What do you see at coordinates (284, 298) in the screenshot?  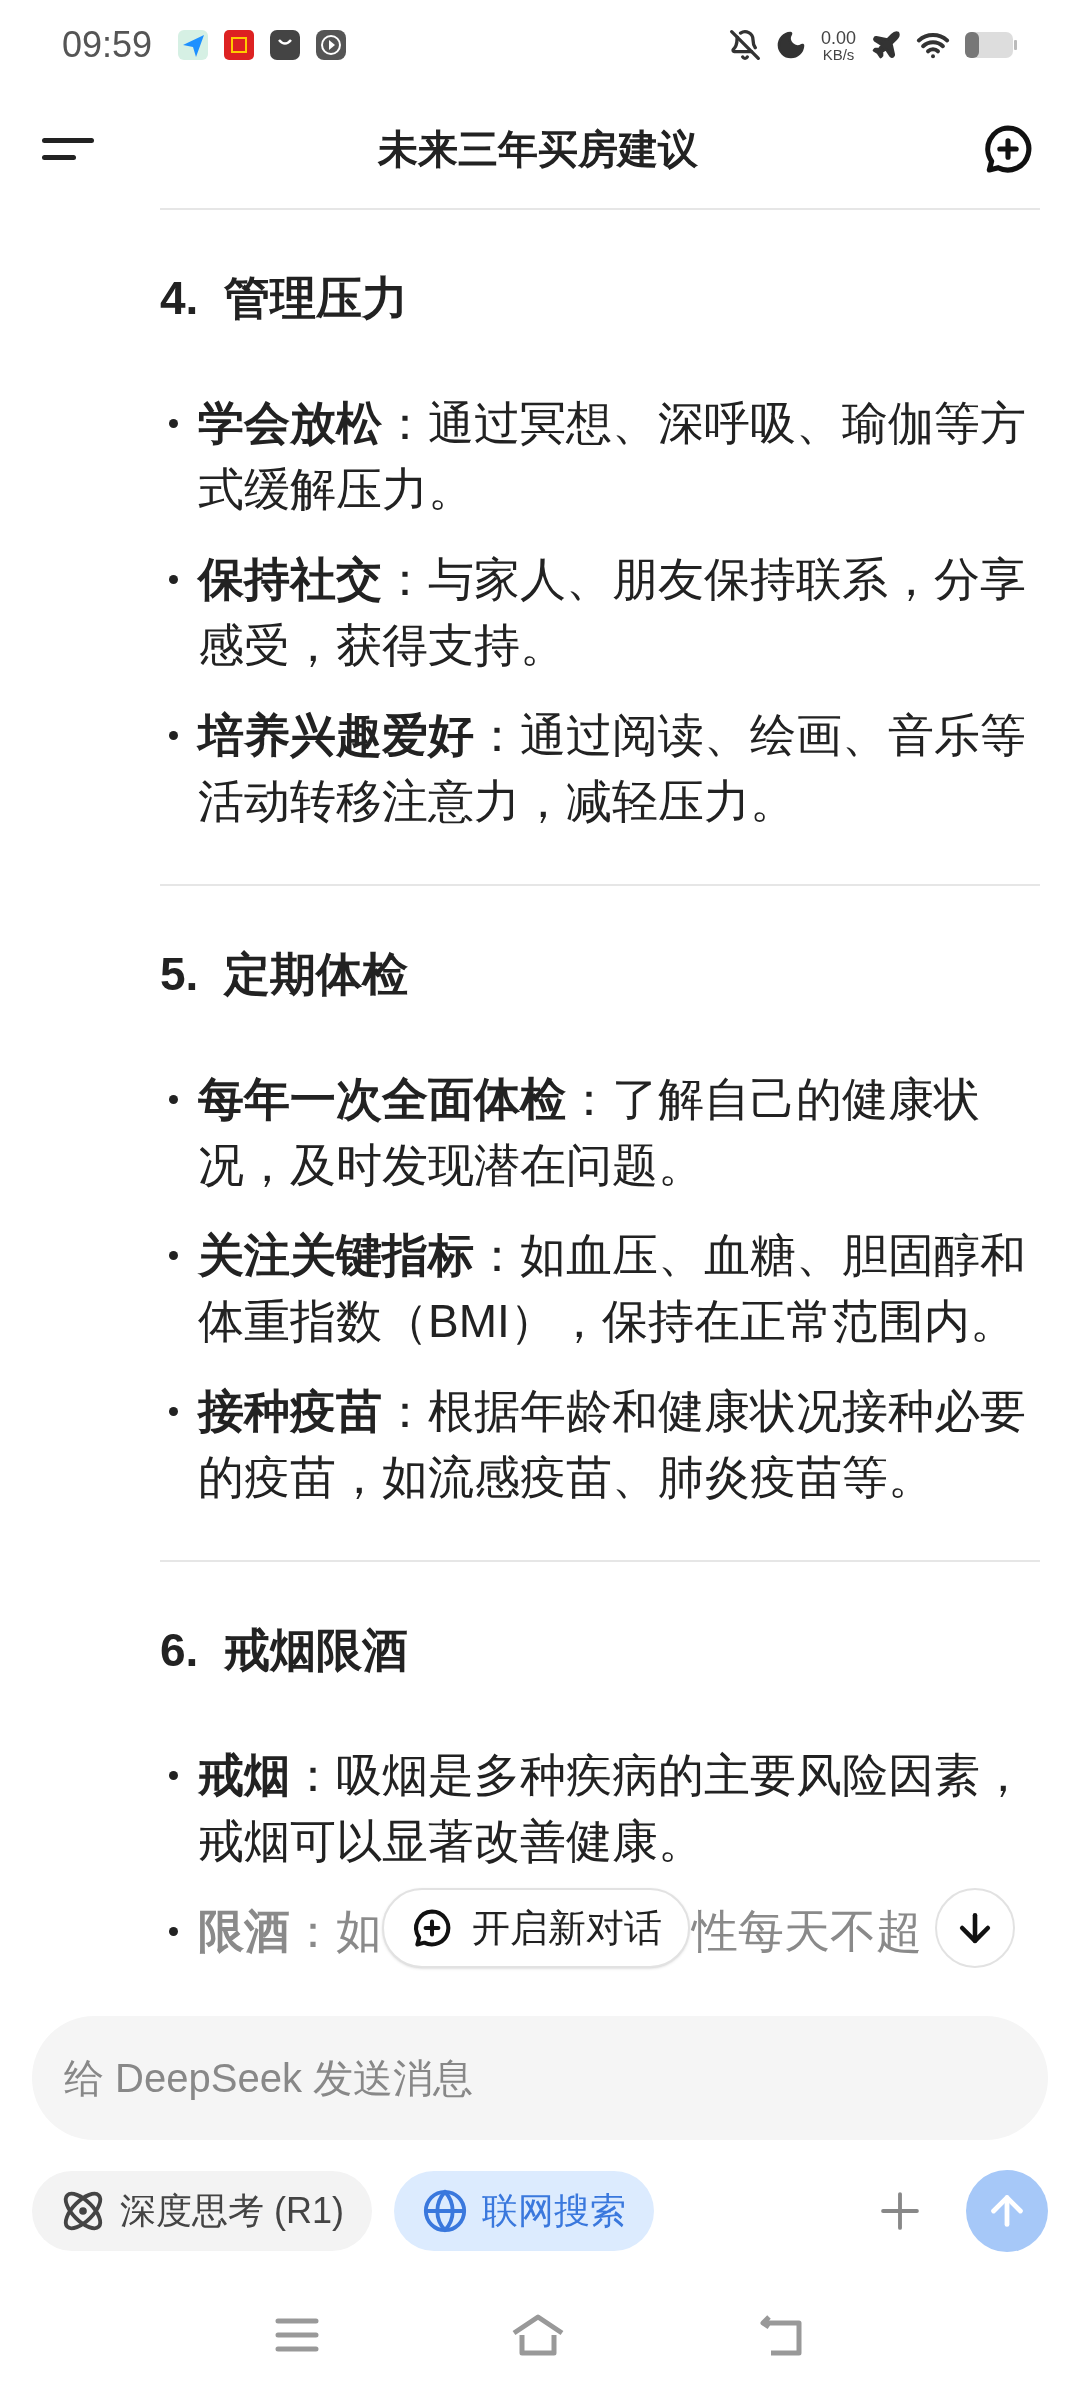 I see `section-heading: 4. 管理压力` at bounding box center [284, 298].